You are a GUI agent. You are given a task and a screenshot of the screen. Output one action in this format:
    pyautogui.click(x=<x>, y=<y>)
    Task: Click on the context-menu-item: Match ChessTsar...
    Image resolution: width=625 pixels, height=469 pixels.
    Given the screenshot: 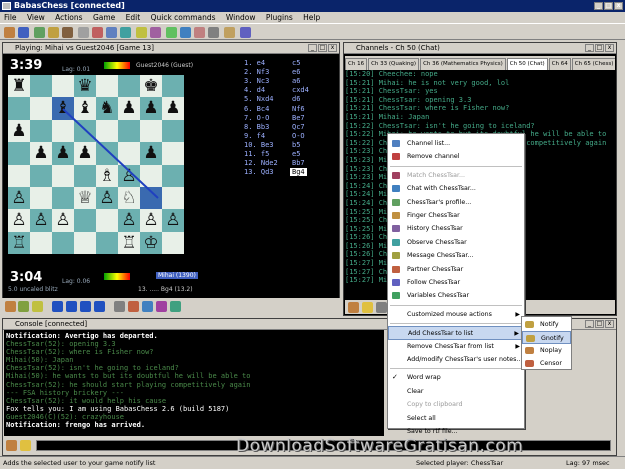 What is the action you would take?
    pyautogui.click(x=456, y=175)
    